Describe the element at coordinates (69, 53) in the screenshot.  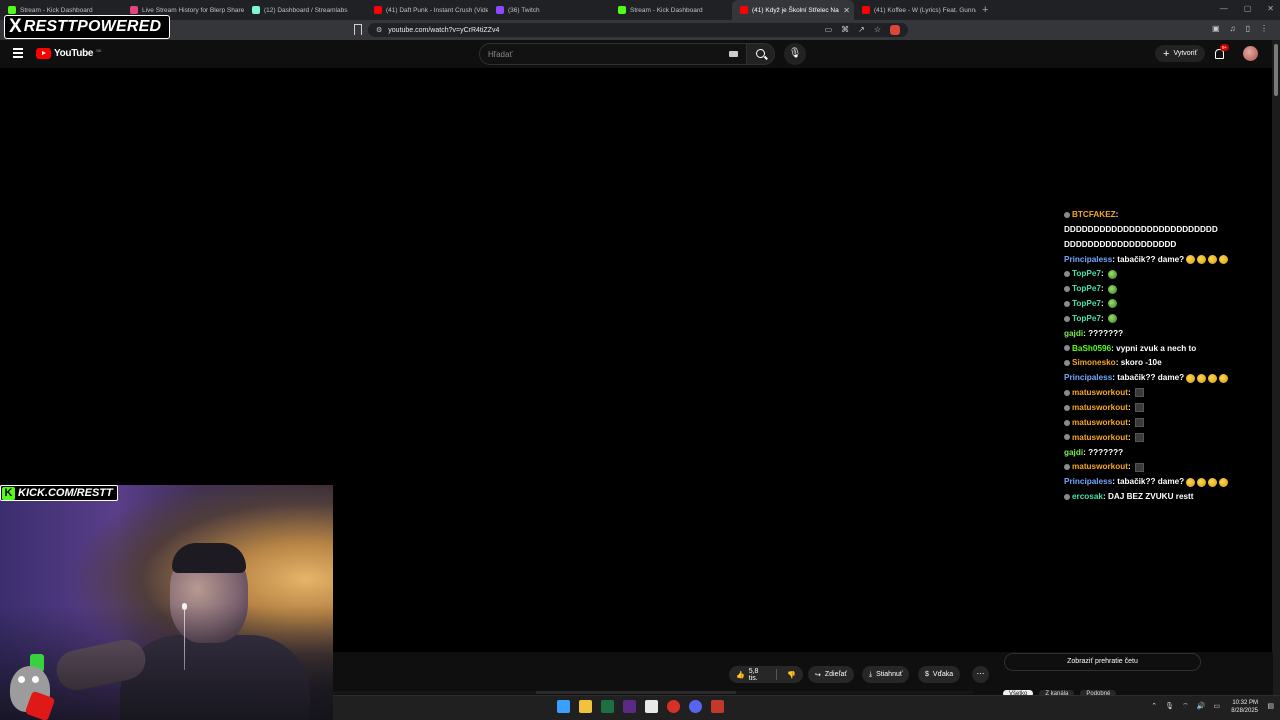
I see `youtube-logo: YouTube SK` at that location.